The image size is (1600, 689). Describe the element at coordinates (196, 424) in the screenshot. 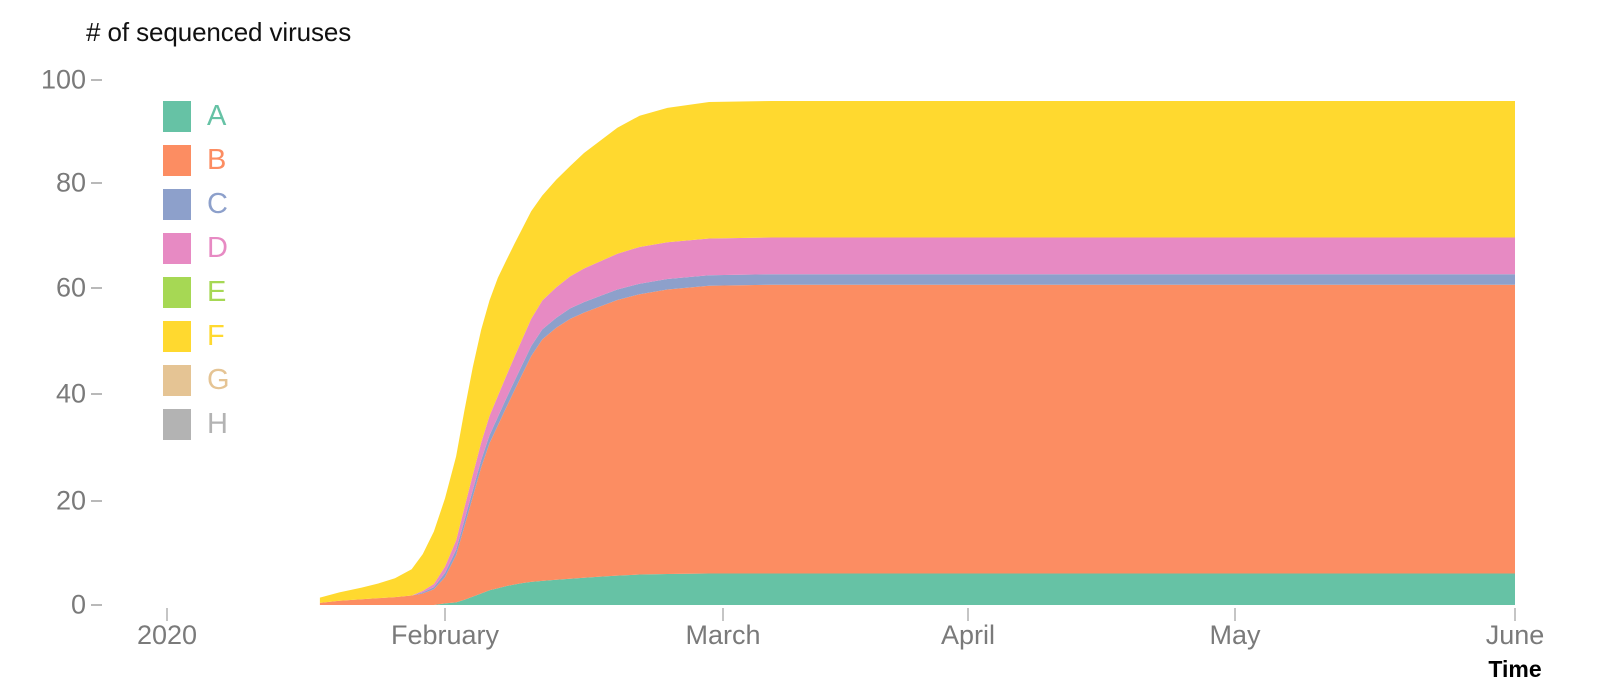

I see `legend-item-h: H` at that location.